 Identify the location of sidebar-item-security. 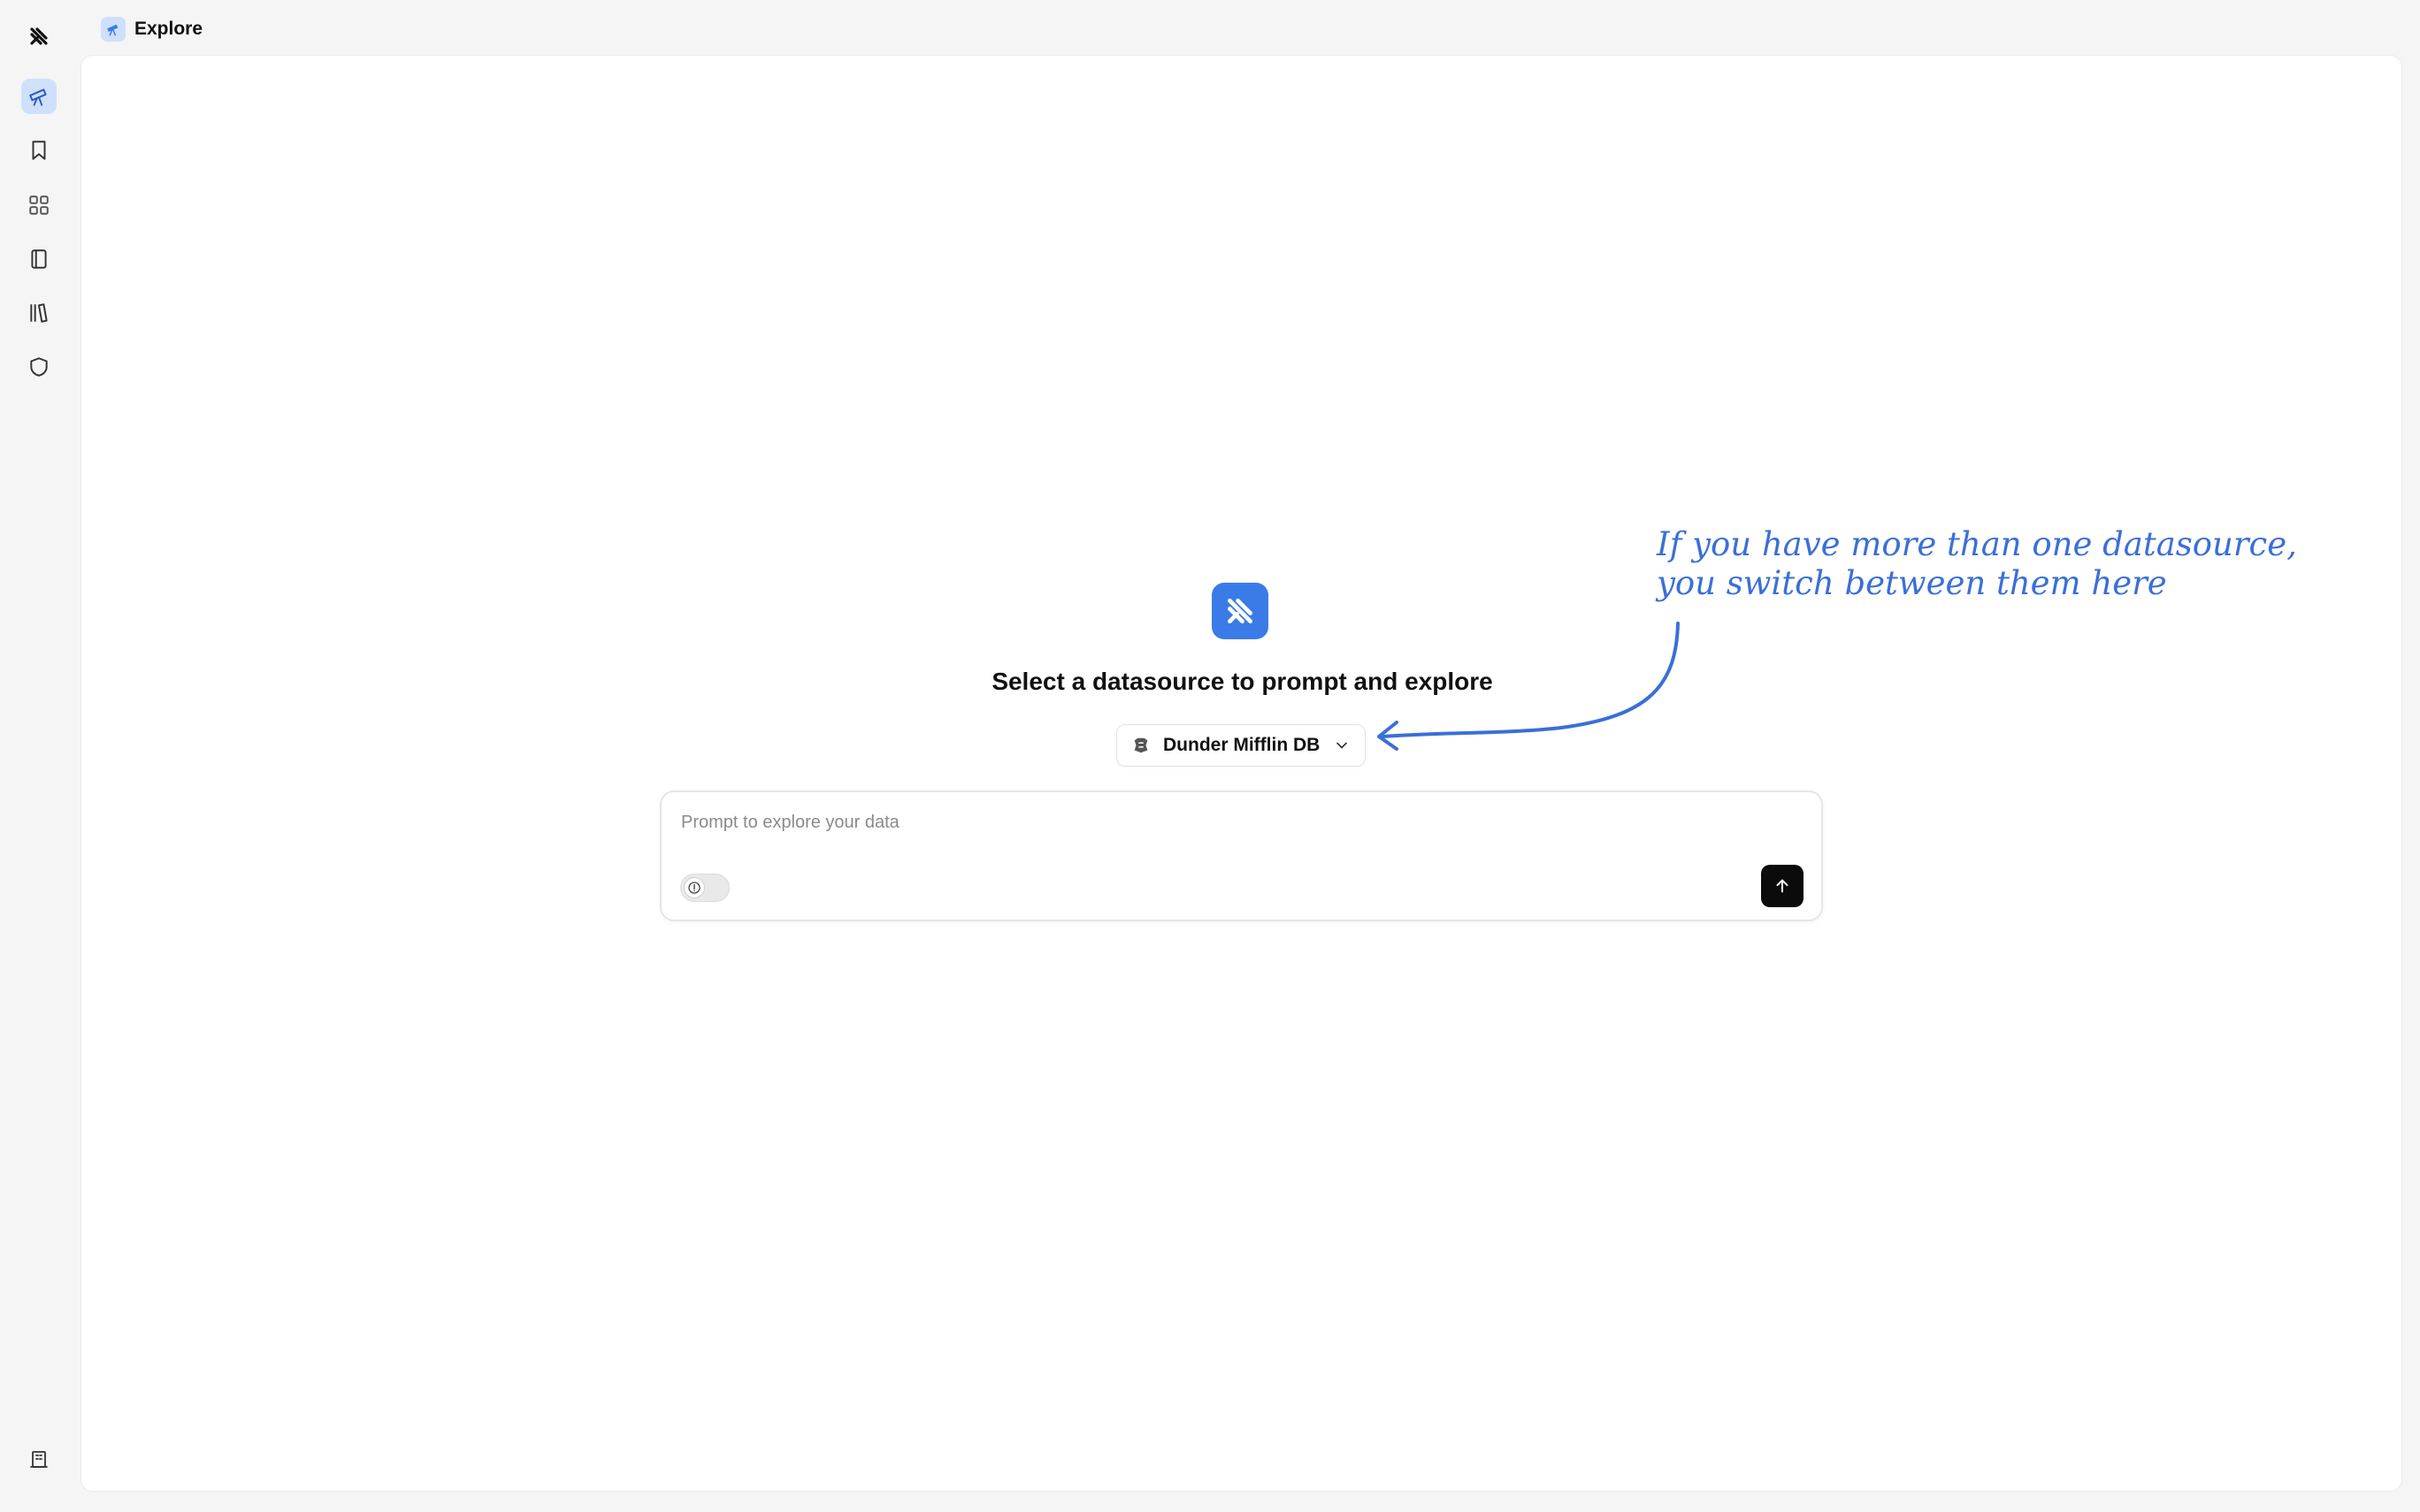
(39, 367).